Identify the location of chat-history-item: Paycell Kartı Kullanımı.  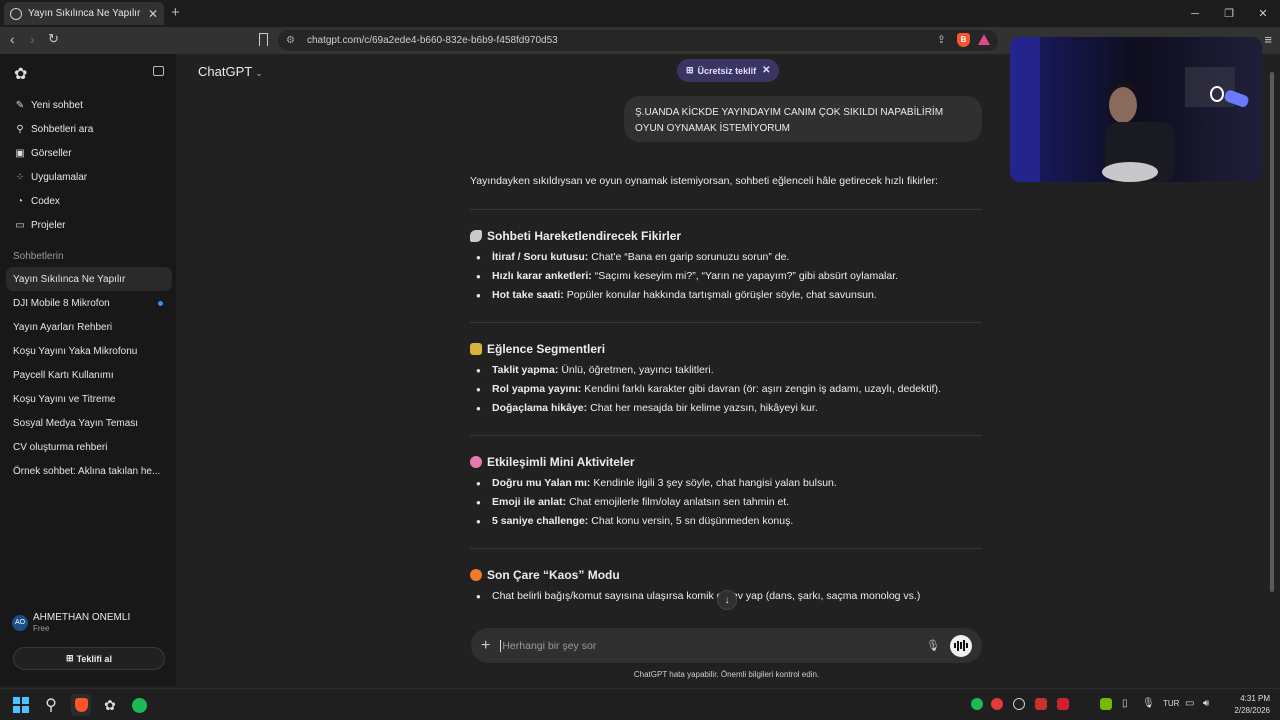
(89, 375).